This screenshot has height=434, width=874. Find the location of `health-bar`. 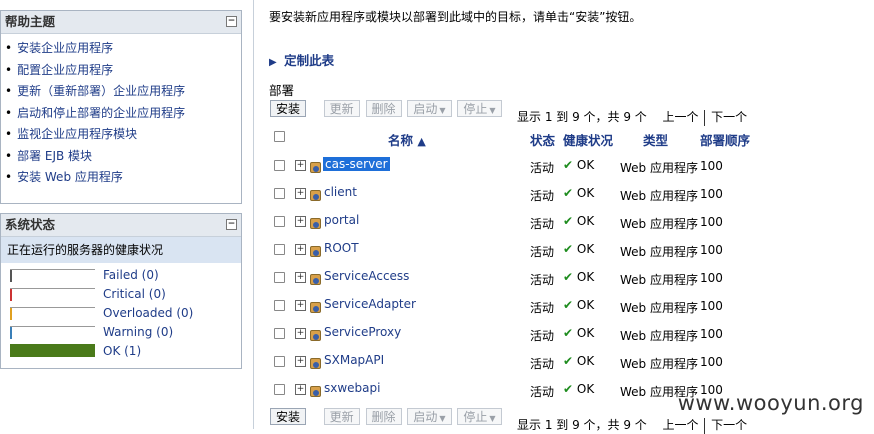

health-bar is located at coordinates (52, 275).